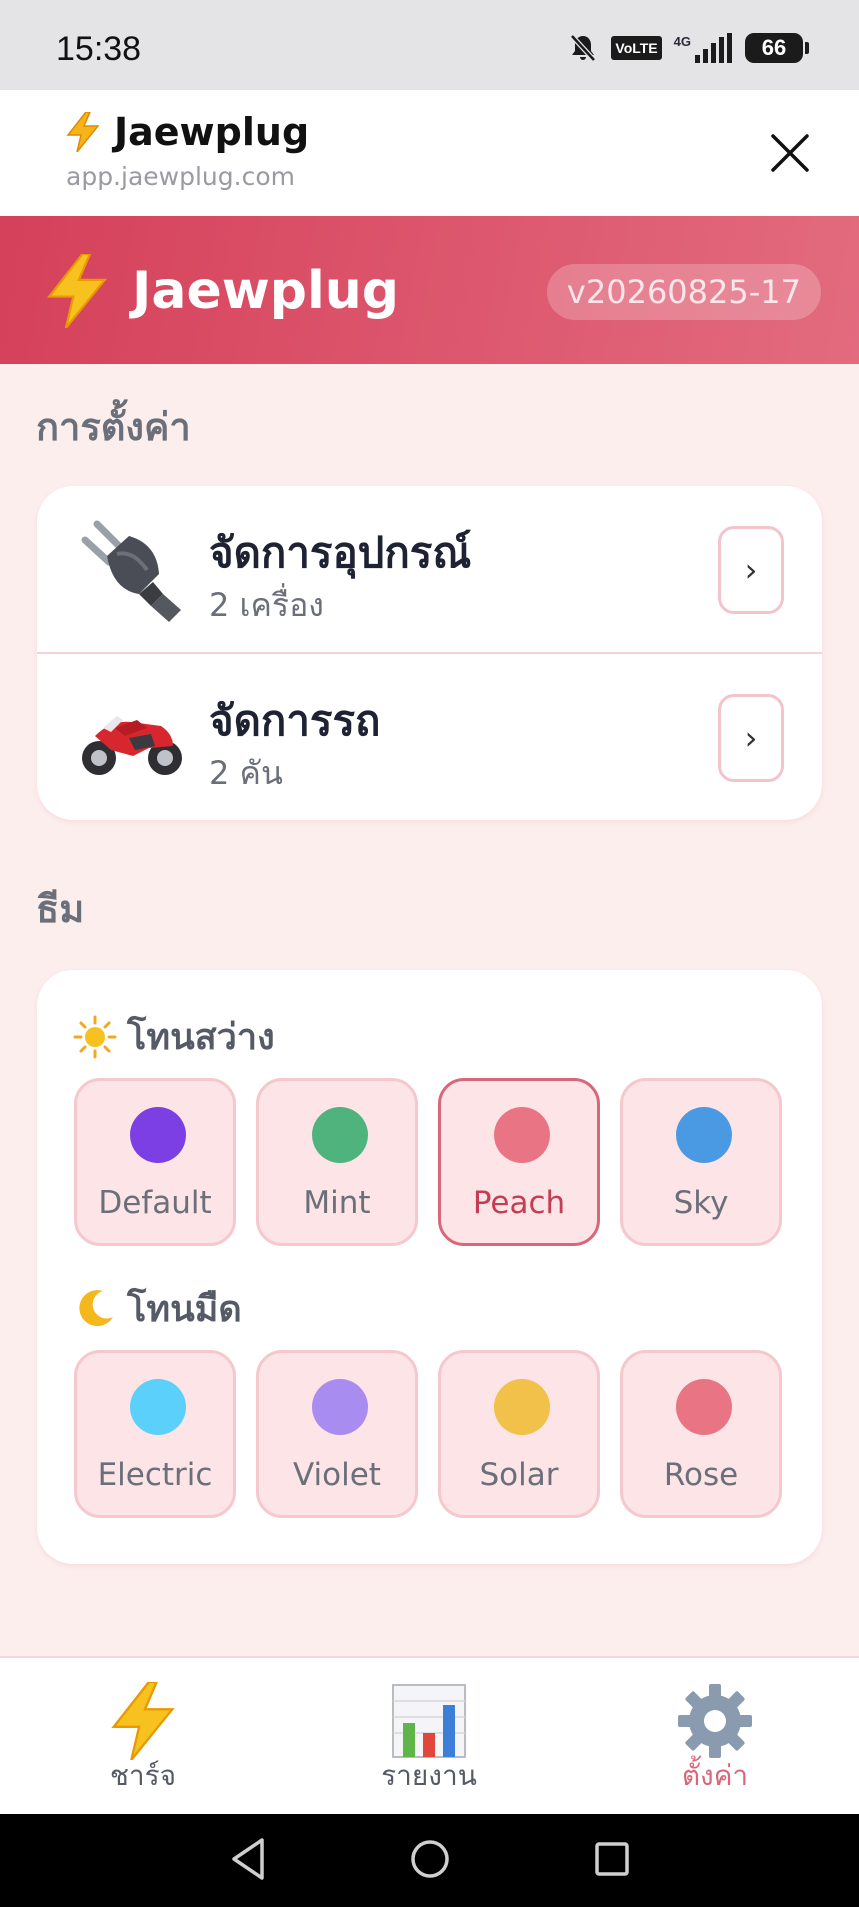 The width and height of the screenshot is (859, 1907). Describe the element at coordinates (337, 1203) in the screenshot. I see `theme-option-label: Mint` at that location.